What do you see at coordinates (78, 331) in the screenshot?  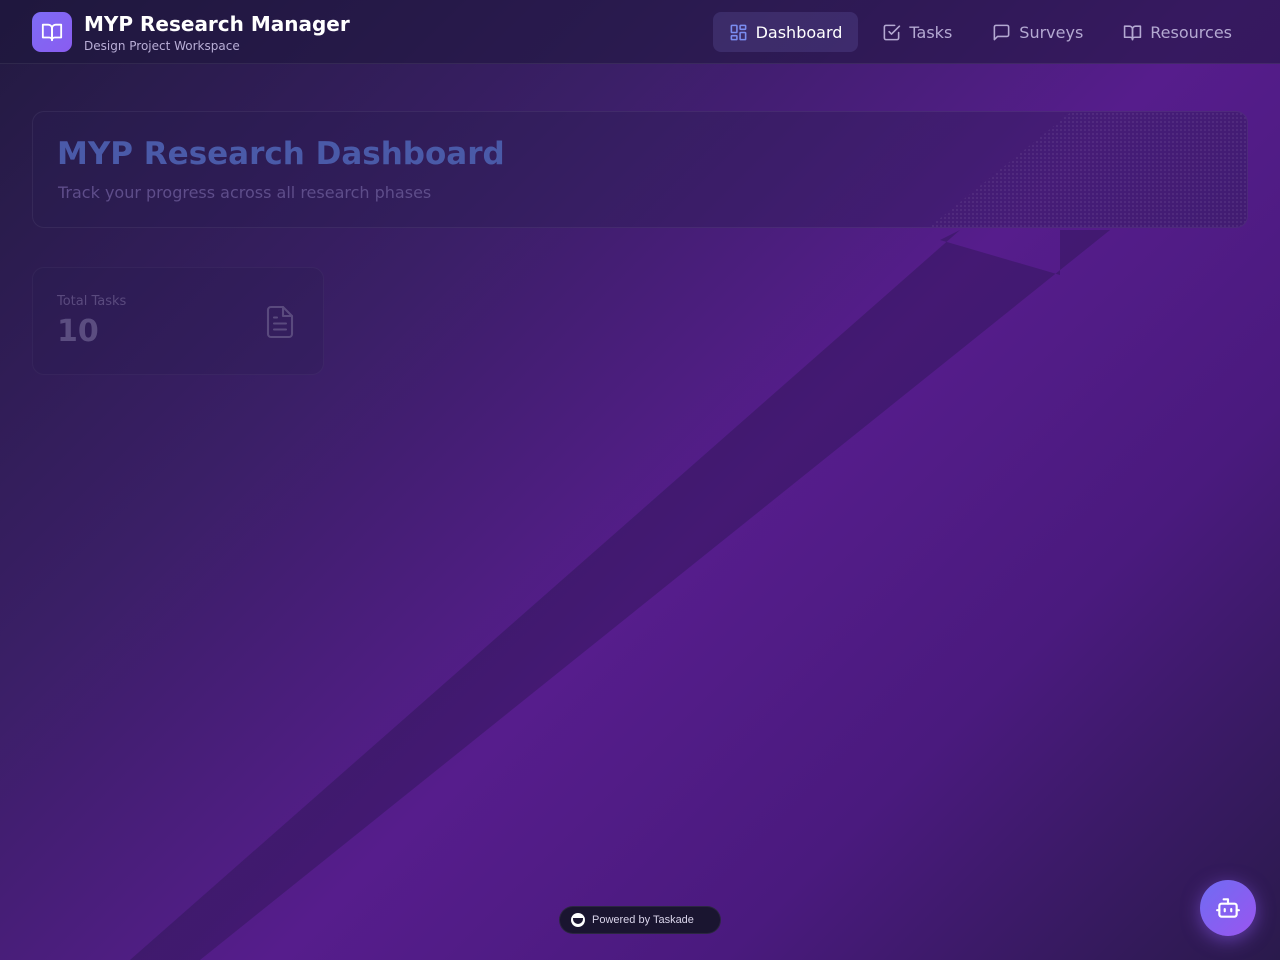 I see `stat-value: 10` at bounding box center [78, 331].